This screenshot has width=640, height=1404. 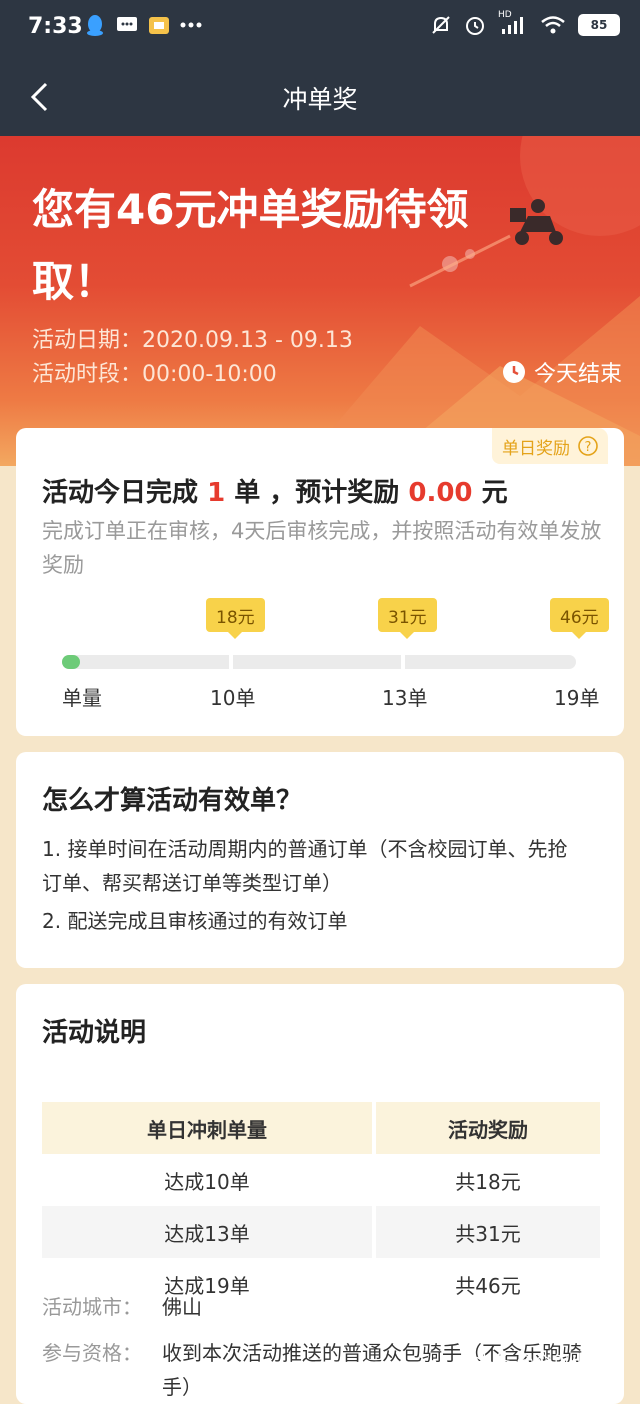 I want to click on table-header: 活动奖励, so click(x=488, y=1128).